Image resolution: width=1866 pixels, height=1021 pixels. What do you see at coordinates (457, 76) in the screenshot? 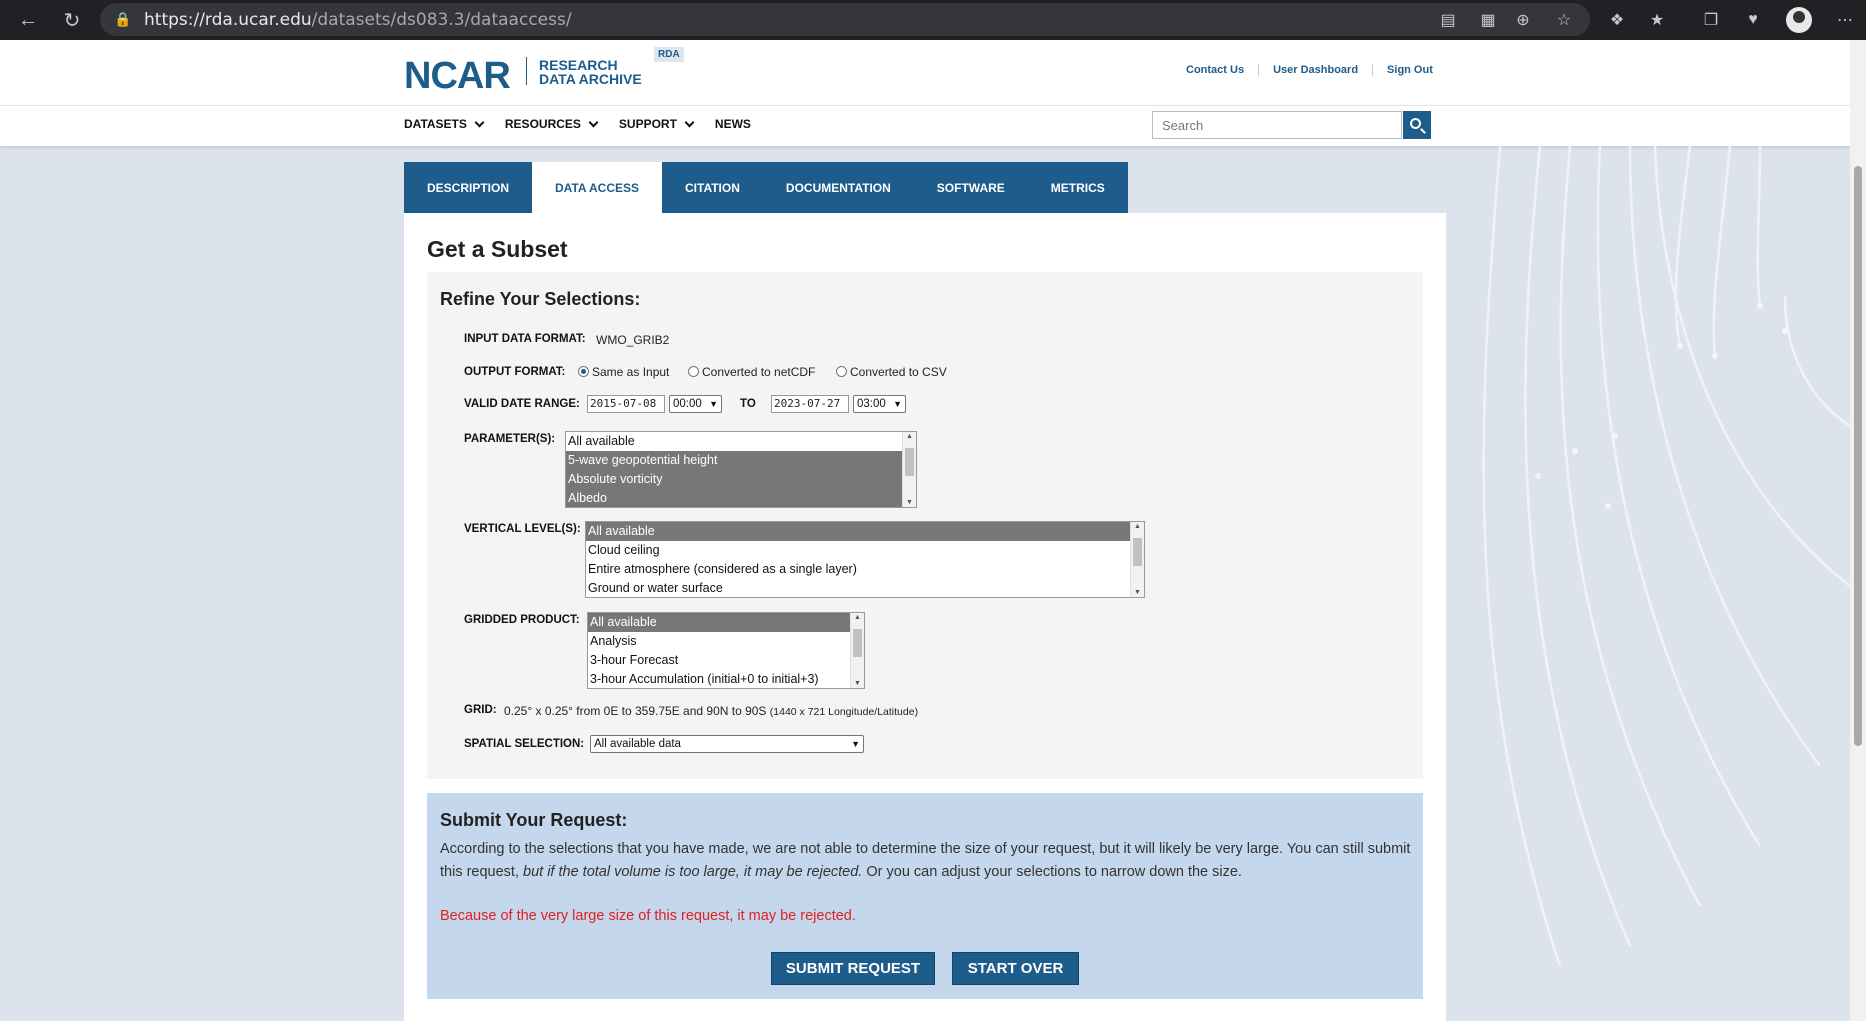
I see `ncar-logo: NCAR` at bounding box center [457, 76].